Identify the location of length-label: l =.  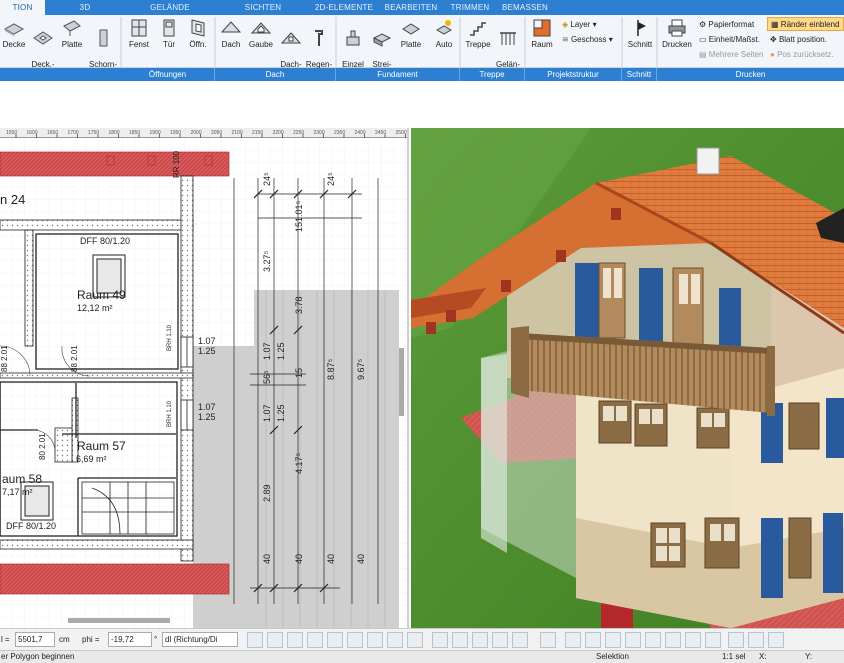
(5, 639).